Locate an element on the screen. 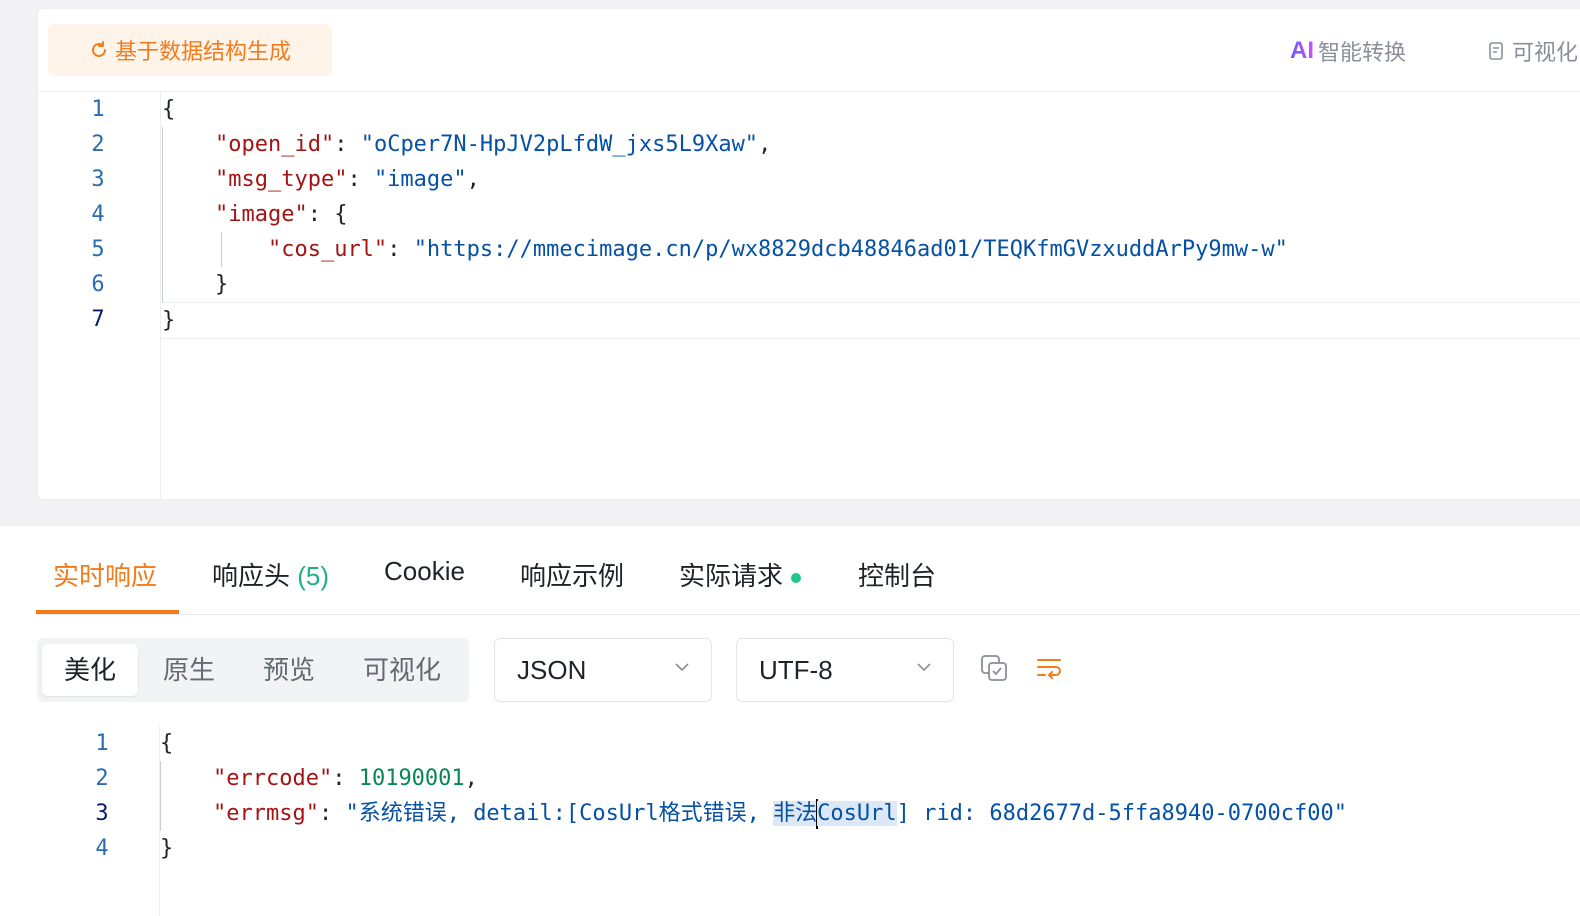 This screenshot has height=916, width=1580. code-line: "msg_type": "image", is located at coordinates (347, 179).